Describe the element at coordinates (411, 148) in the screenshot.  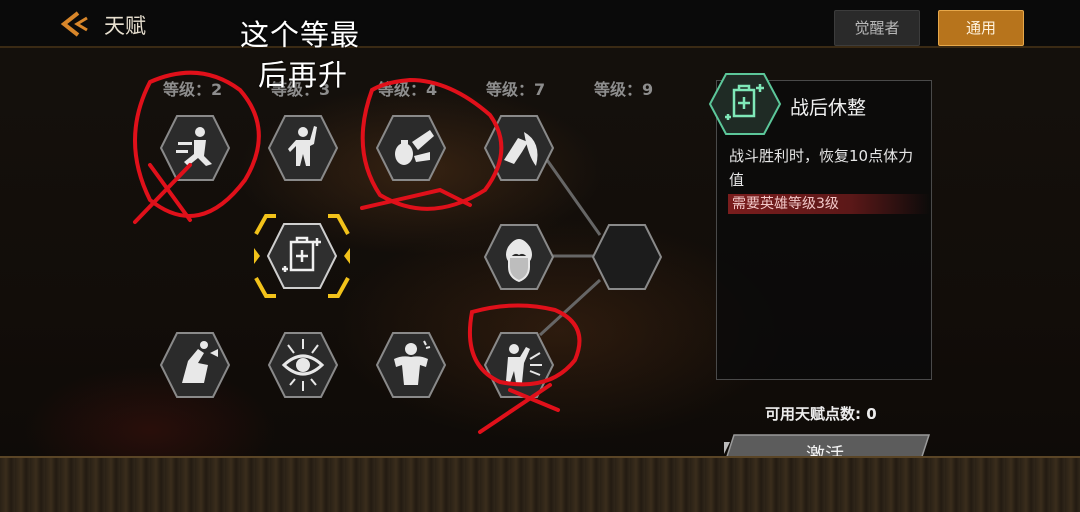
I see `talent-node-grenade-hand` at that location.